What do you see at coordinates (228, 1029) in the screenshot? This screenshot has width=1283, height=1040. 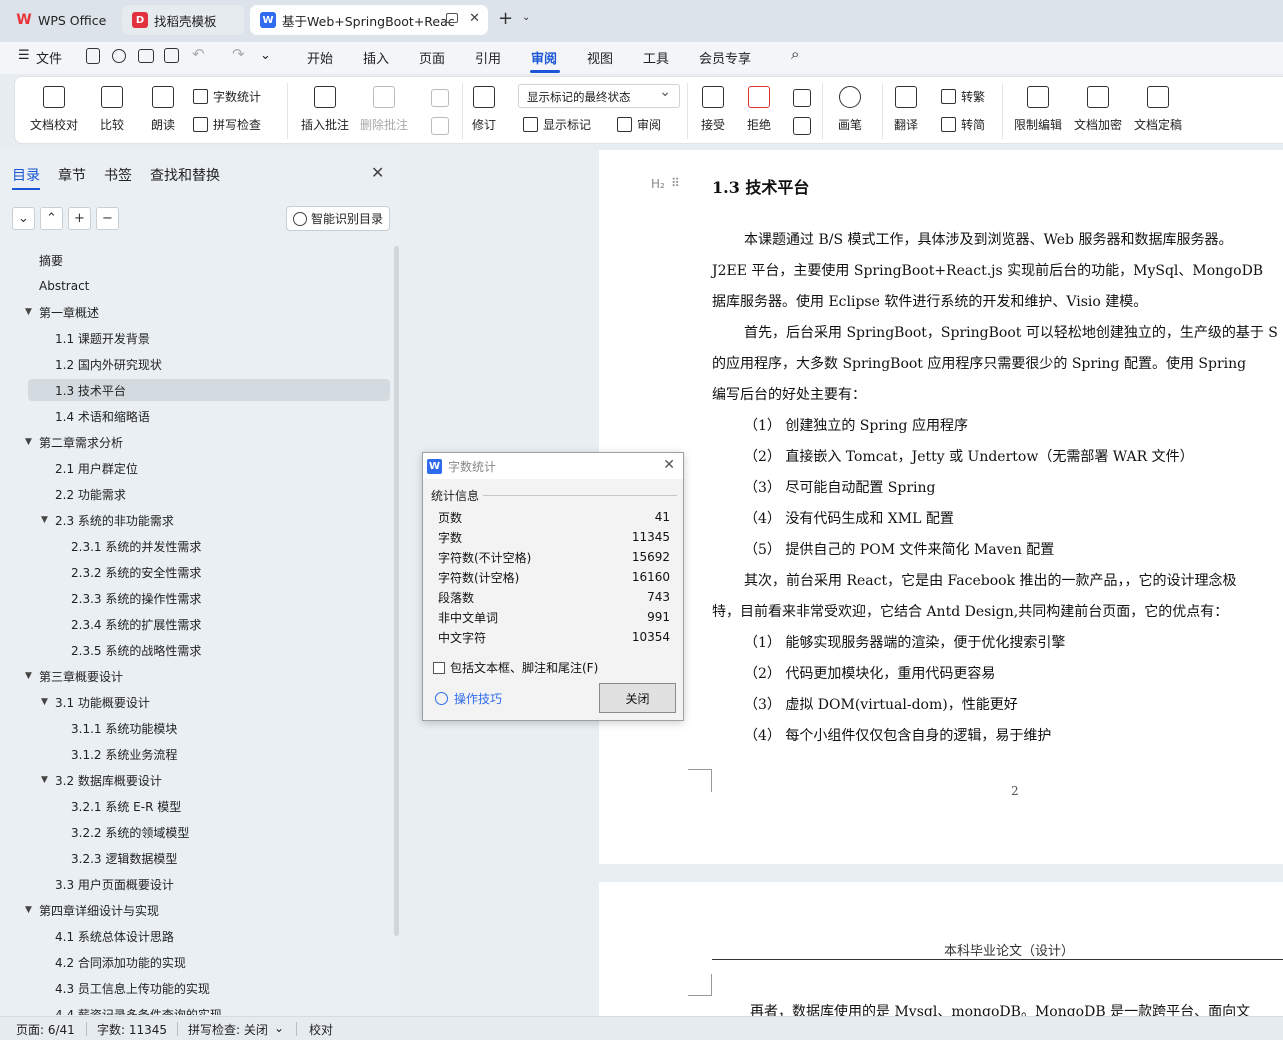 I see `spell-check-indicator: 拼写检查: 关闭` at bounding box center [228, 1029].